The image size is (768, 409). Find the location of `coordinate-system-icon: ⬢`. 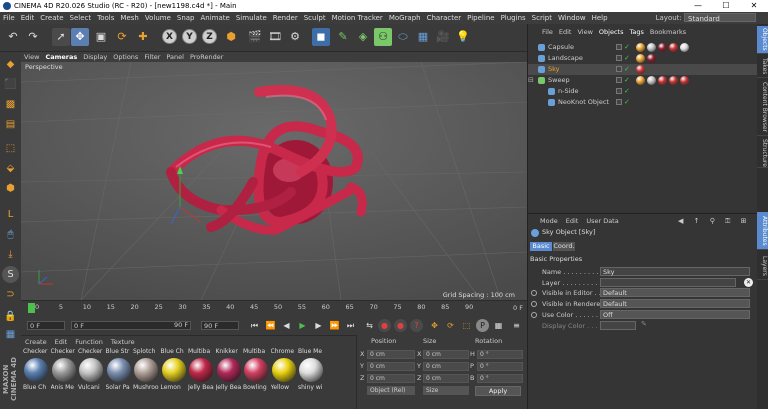

coordinate-system-icon: ⬢ is located at coordinates (231, 37).